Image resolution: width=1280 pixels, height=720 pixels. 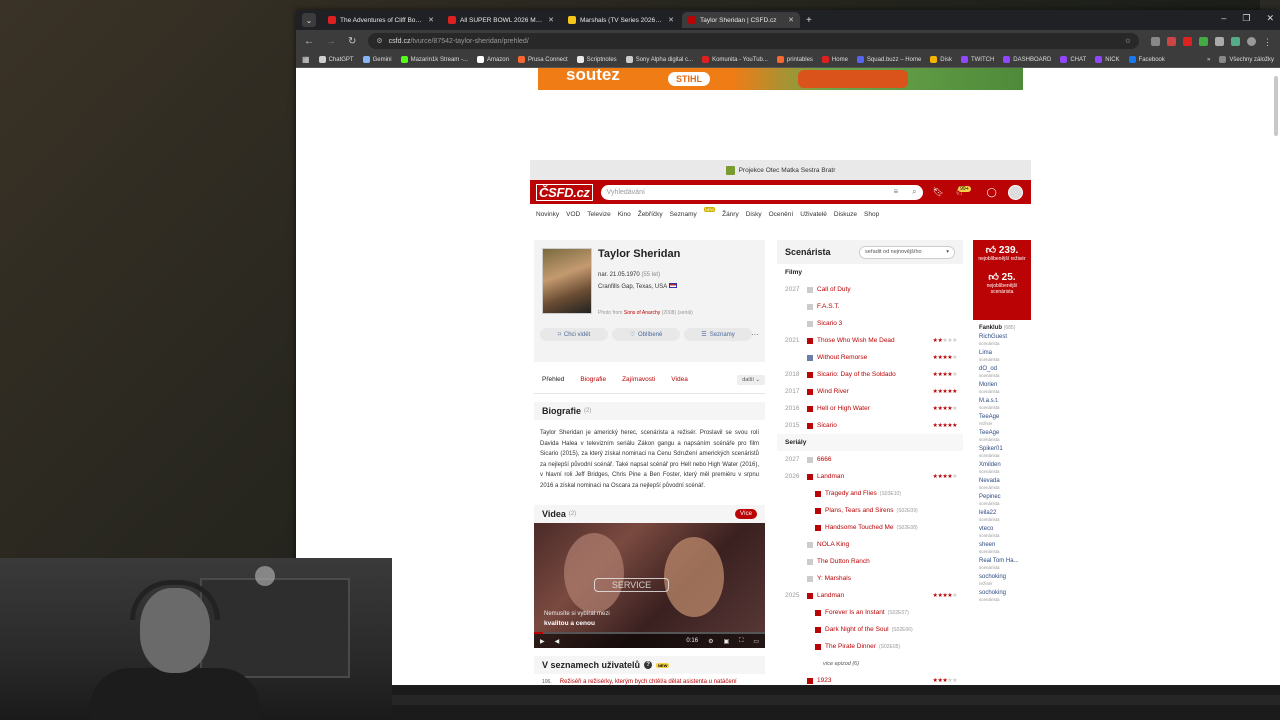 I want to click on row-title: 6666, so click(x=824, y=459).